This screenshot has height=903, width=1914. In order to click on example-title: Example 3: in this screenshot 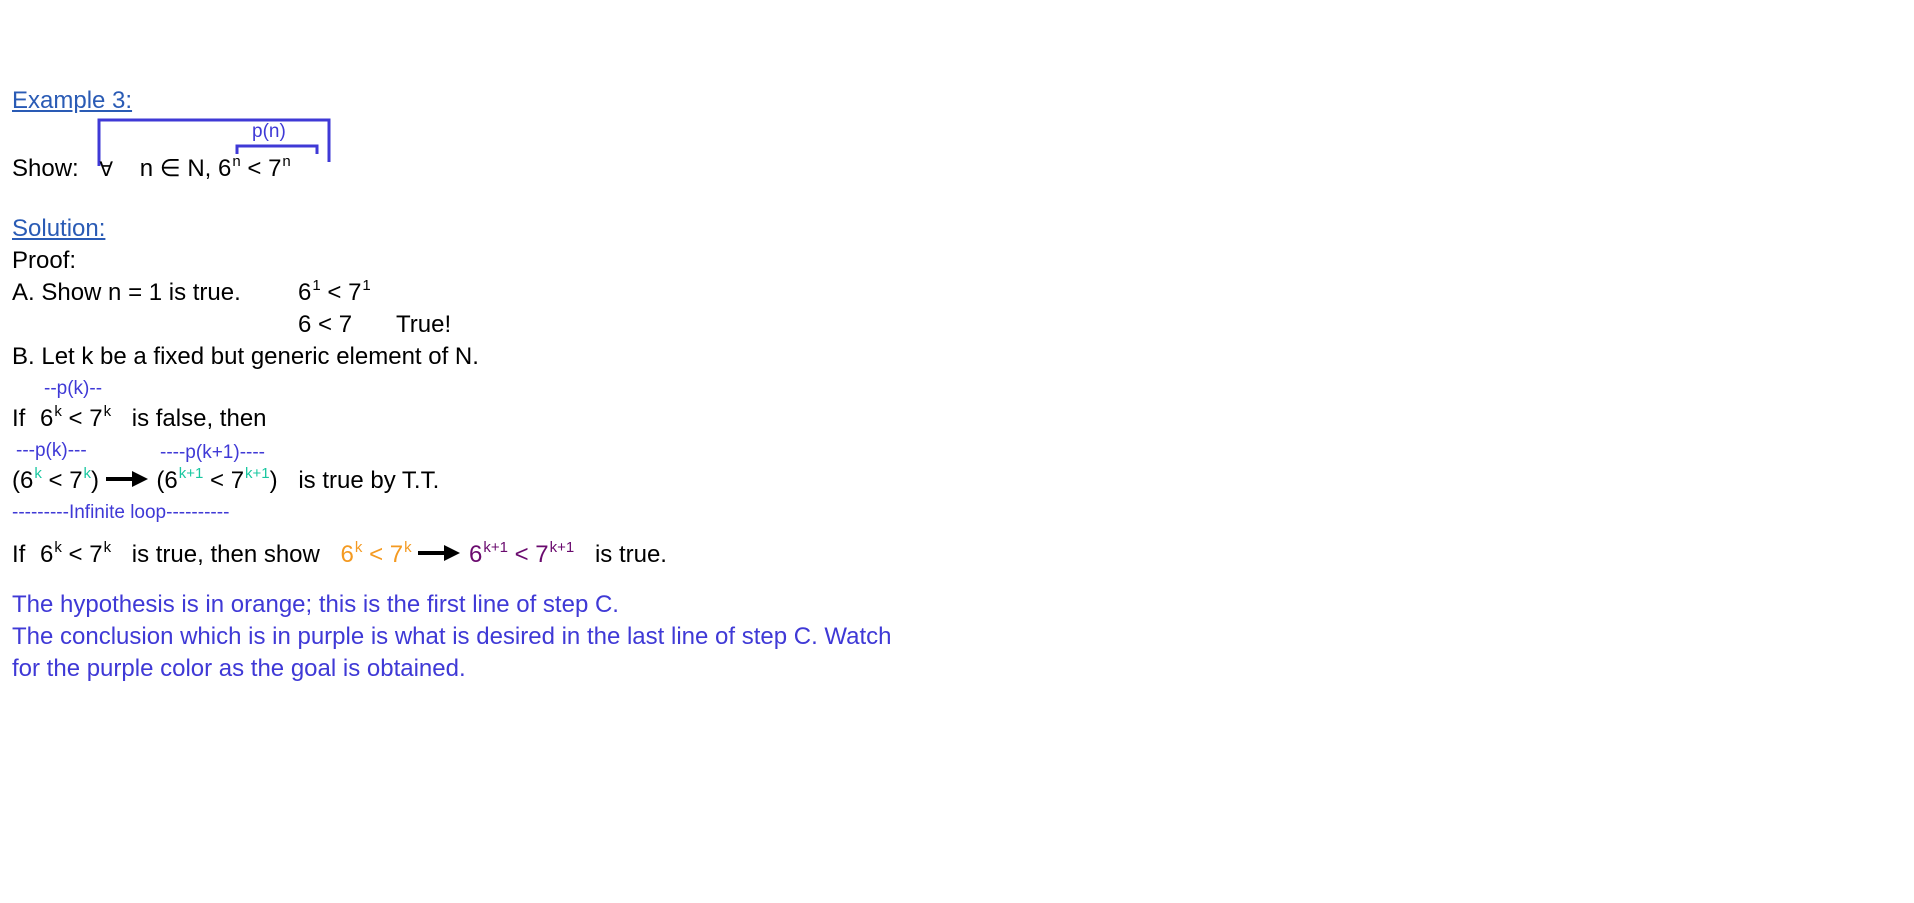, I will do `click(72, 101)`.